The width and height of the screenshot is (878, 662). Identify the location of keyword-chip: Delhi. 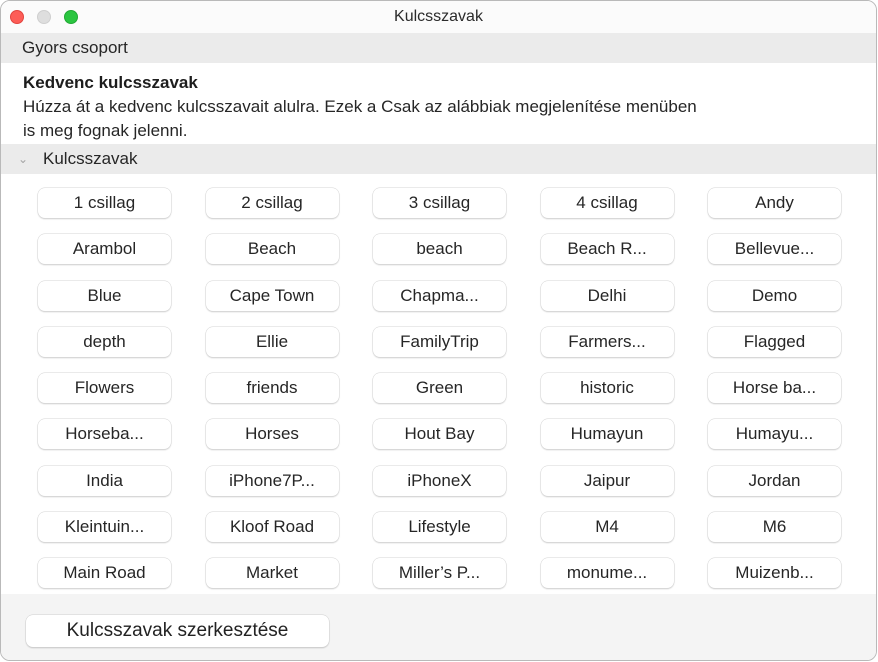
(607, 295).